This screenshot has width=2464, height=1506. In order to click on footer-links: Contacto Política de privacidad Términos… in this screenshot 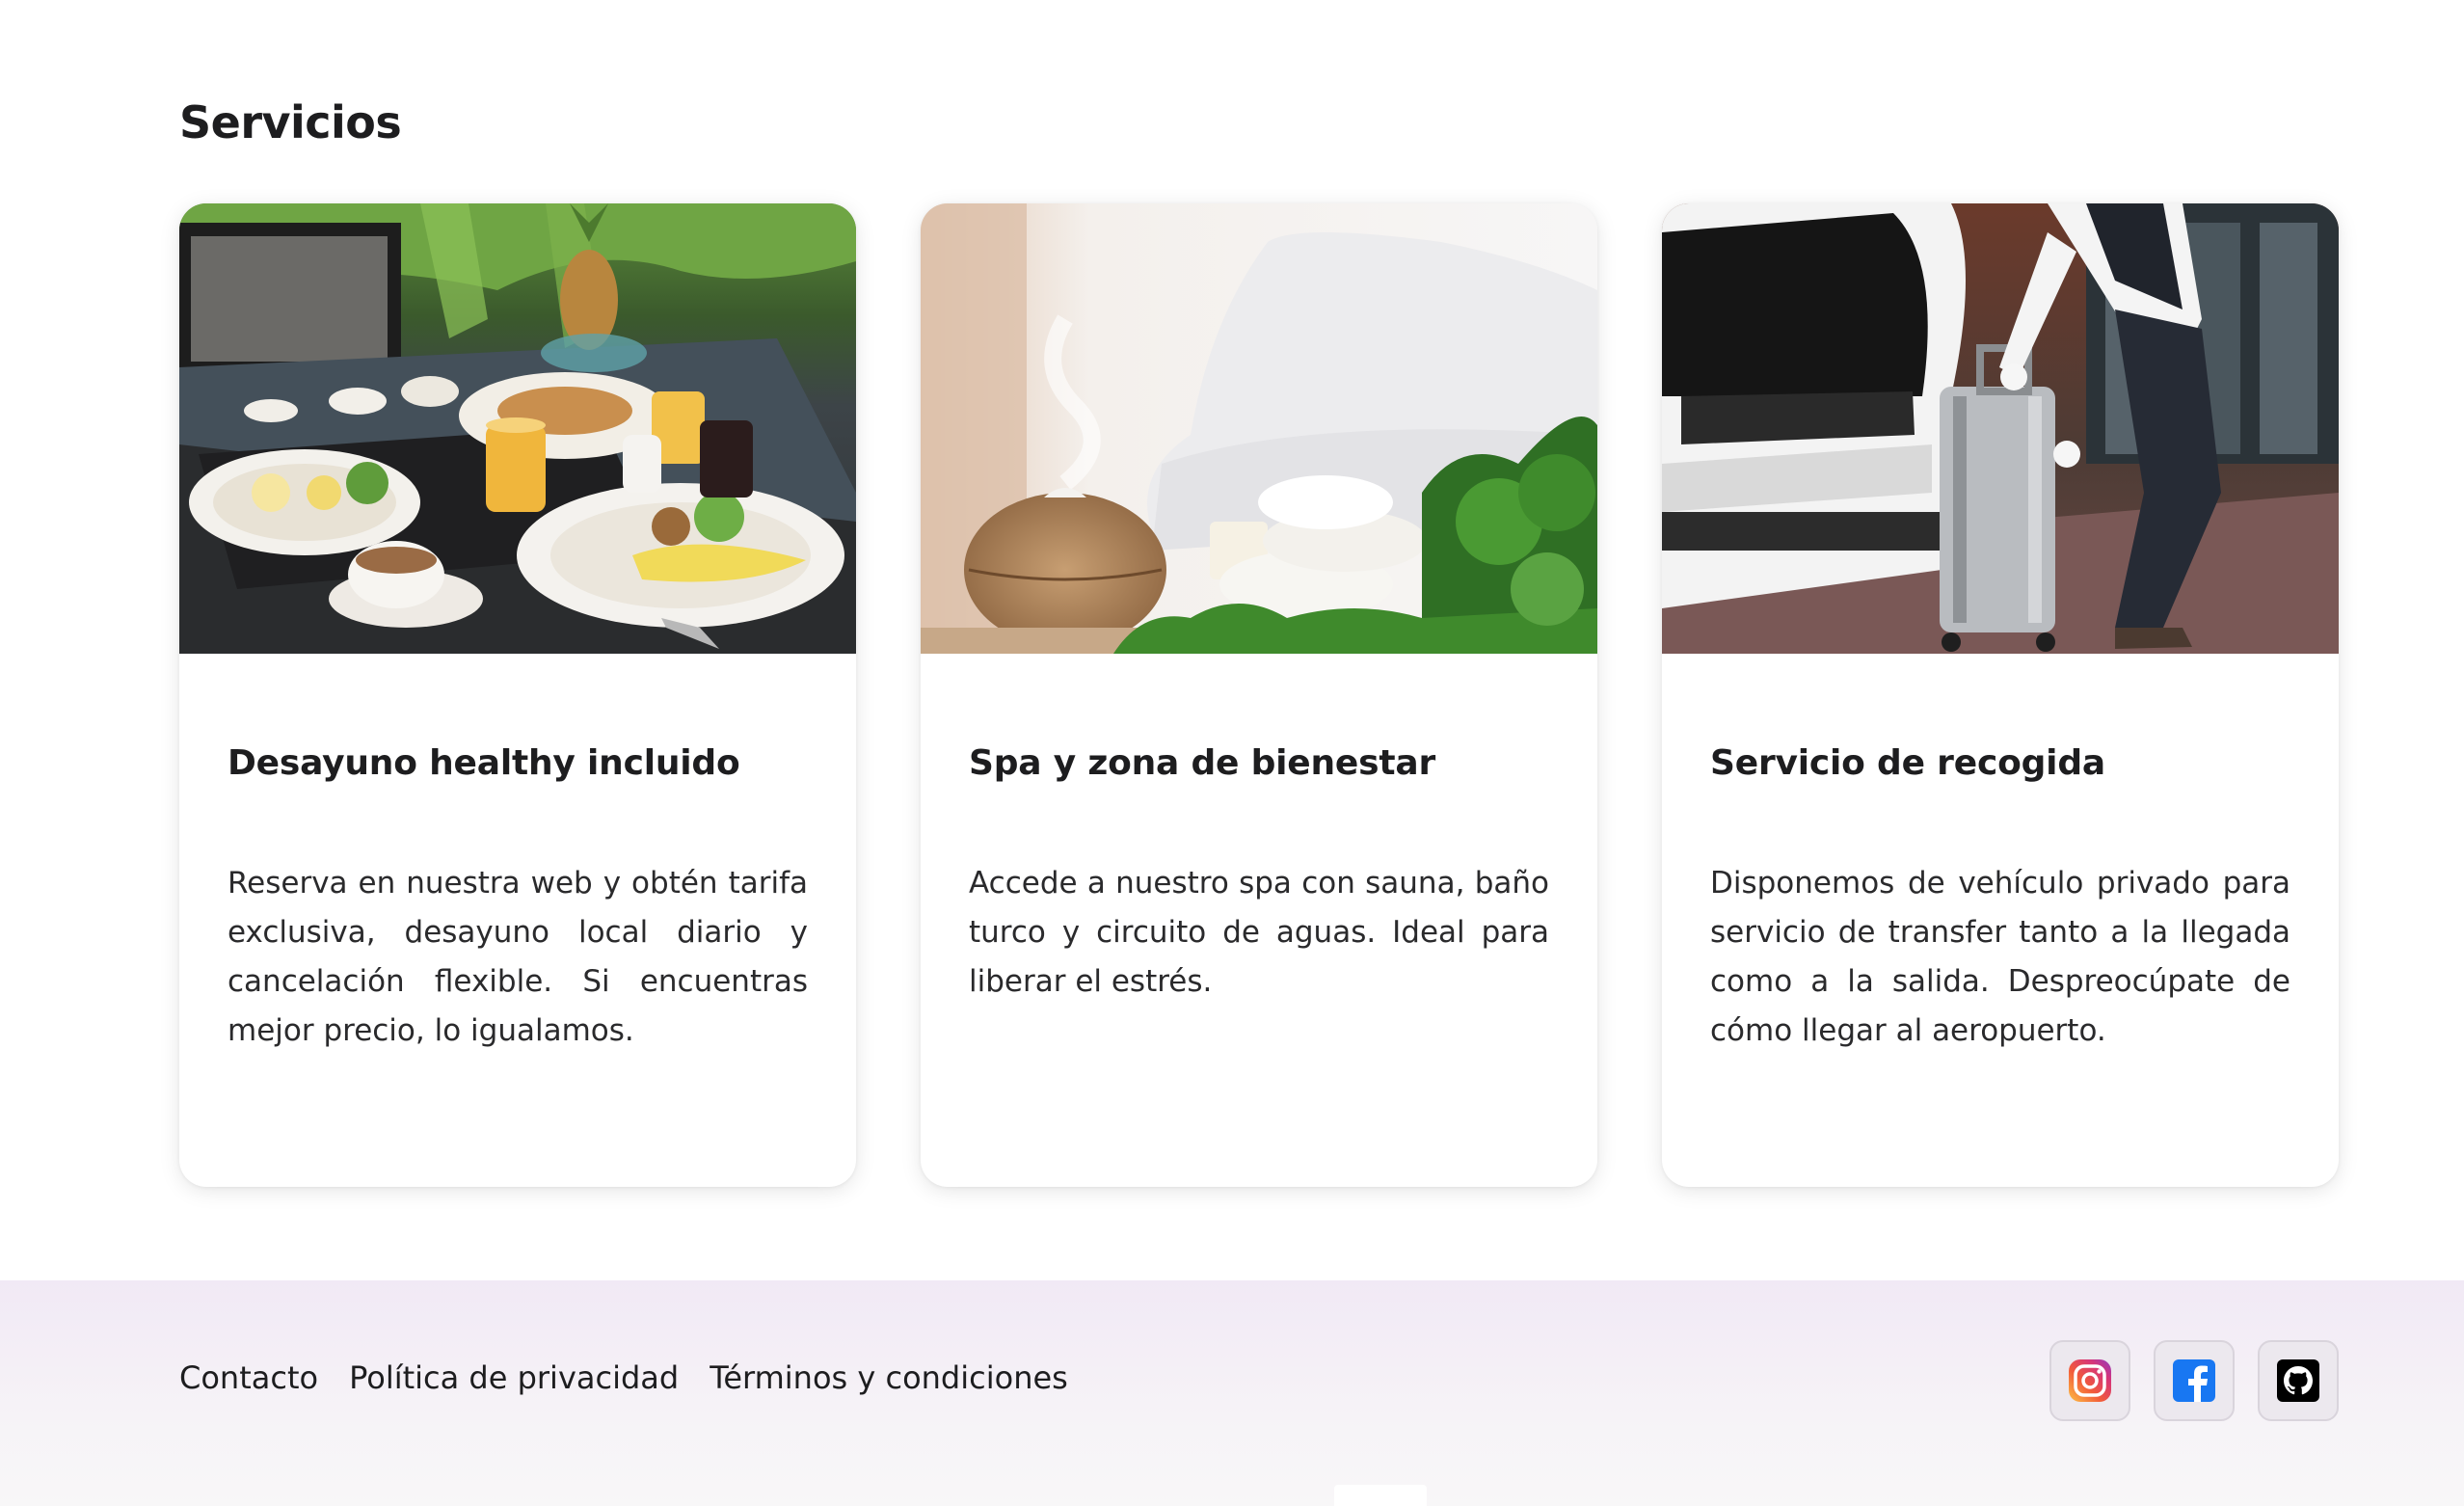, I will do `click(624, 1377)`.